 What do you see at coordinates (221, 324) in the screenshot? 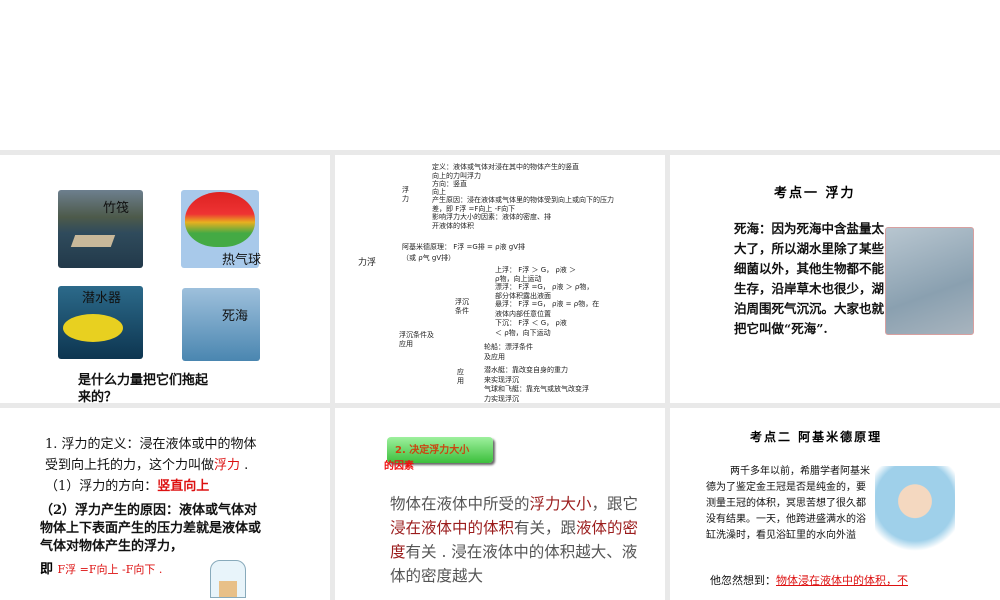
I see `dead-sea-image` at bounding box center [221, 324].